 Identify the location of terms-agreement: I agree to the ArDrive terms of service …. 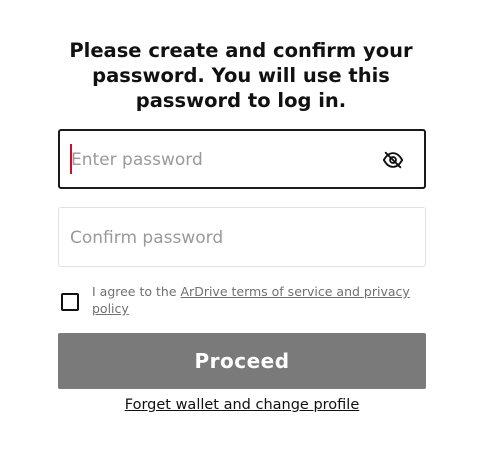
(242, 300).